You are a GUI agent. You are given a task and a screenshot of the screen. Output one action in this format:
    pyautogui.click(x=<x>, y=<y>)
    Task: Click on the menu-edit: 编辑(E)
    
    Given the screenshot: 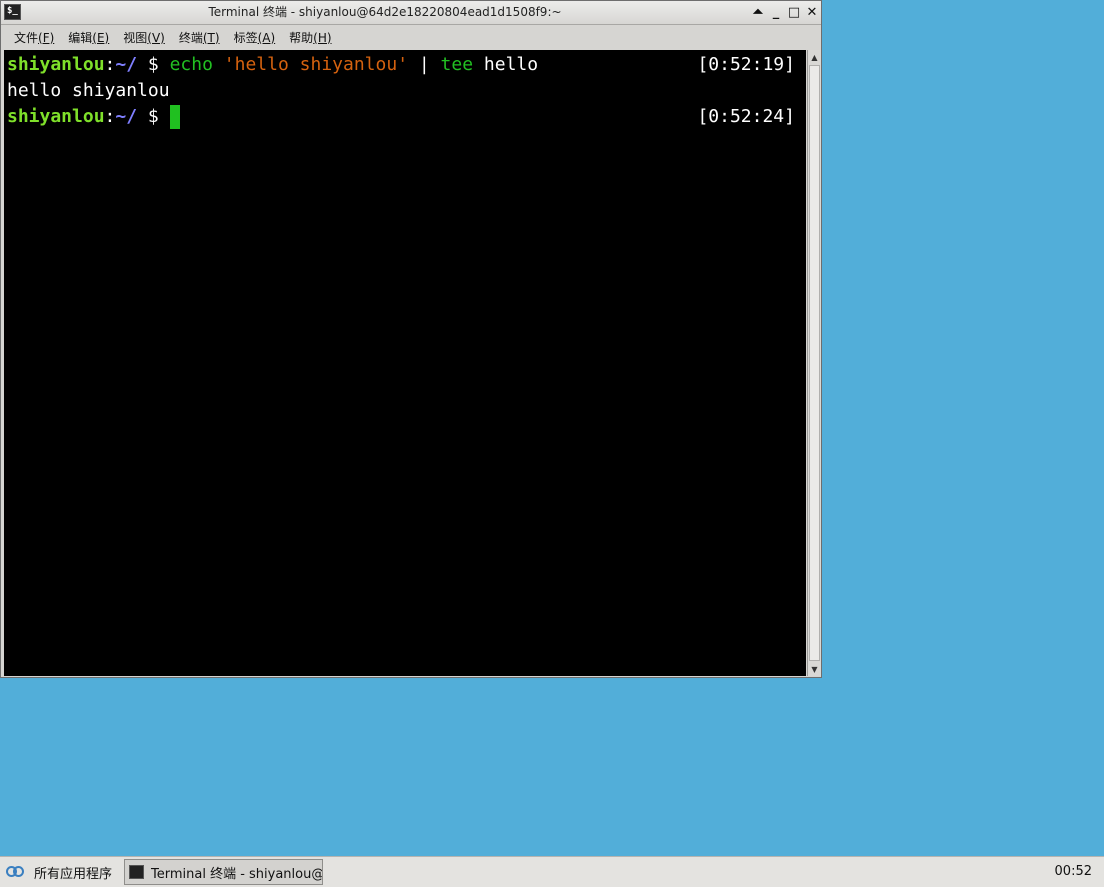 What is the action you would take?
    pyautogui.click(x=88, y=37)
    